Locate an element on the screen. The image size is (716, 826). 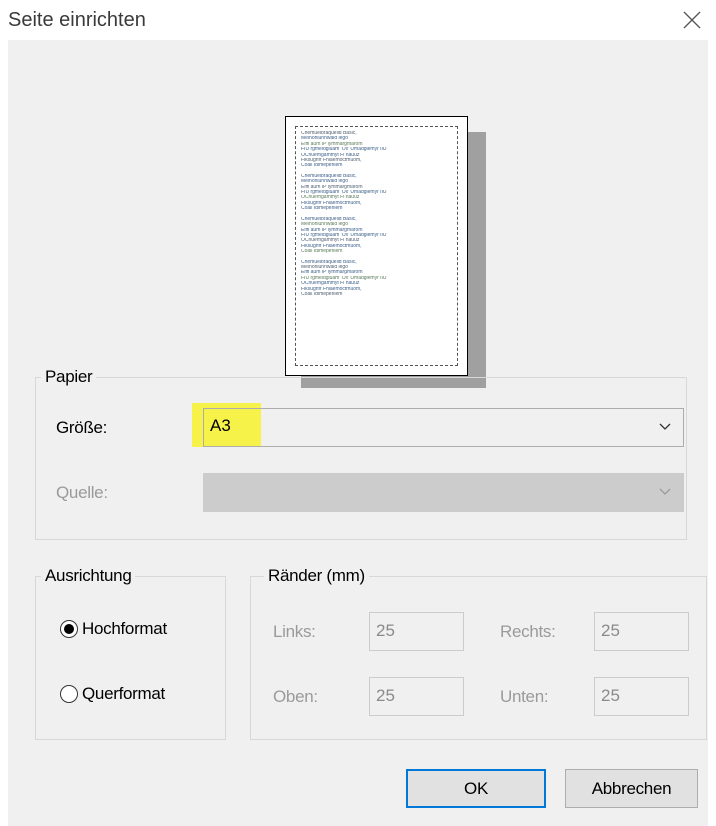
portrait-radio: Hochformat is located at coordinates (113, 629).